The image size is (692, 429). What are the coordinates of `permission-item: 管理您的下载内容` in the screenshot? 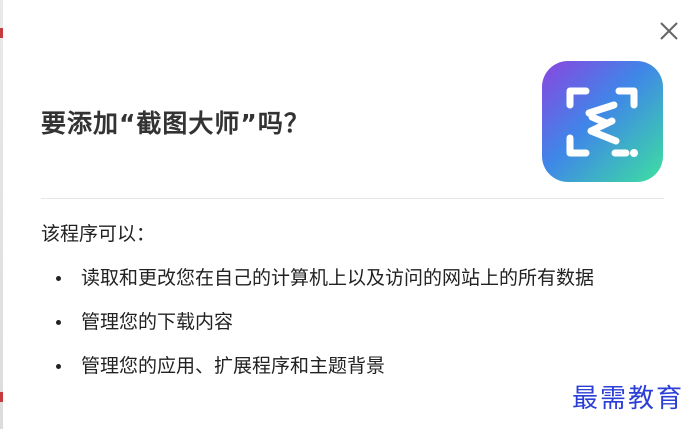 It's located at (351, 322).